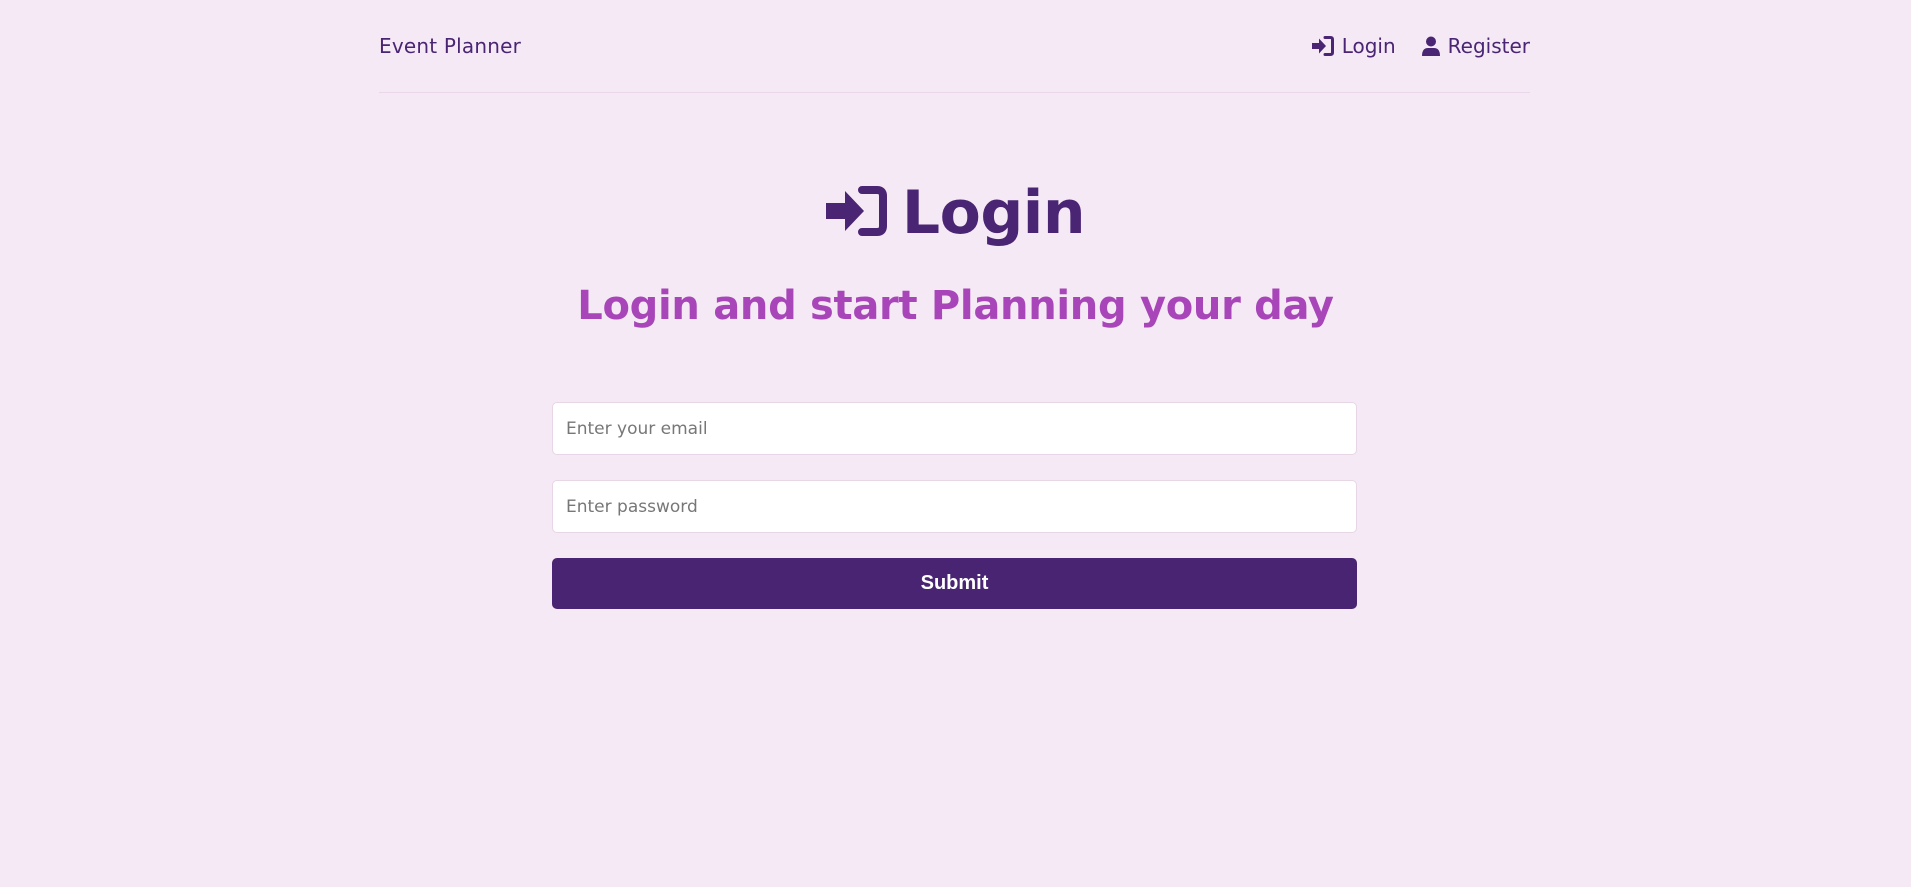 This screenshot has width=1911, height=887. What do you see at coordinates (955, 306) in the screenshot?
I see `page-subtitle: Login and start Planning your day` at bounding box center [955, 306].